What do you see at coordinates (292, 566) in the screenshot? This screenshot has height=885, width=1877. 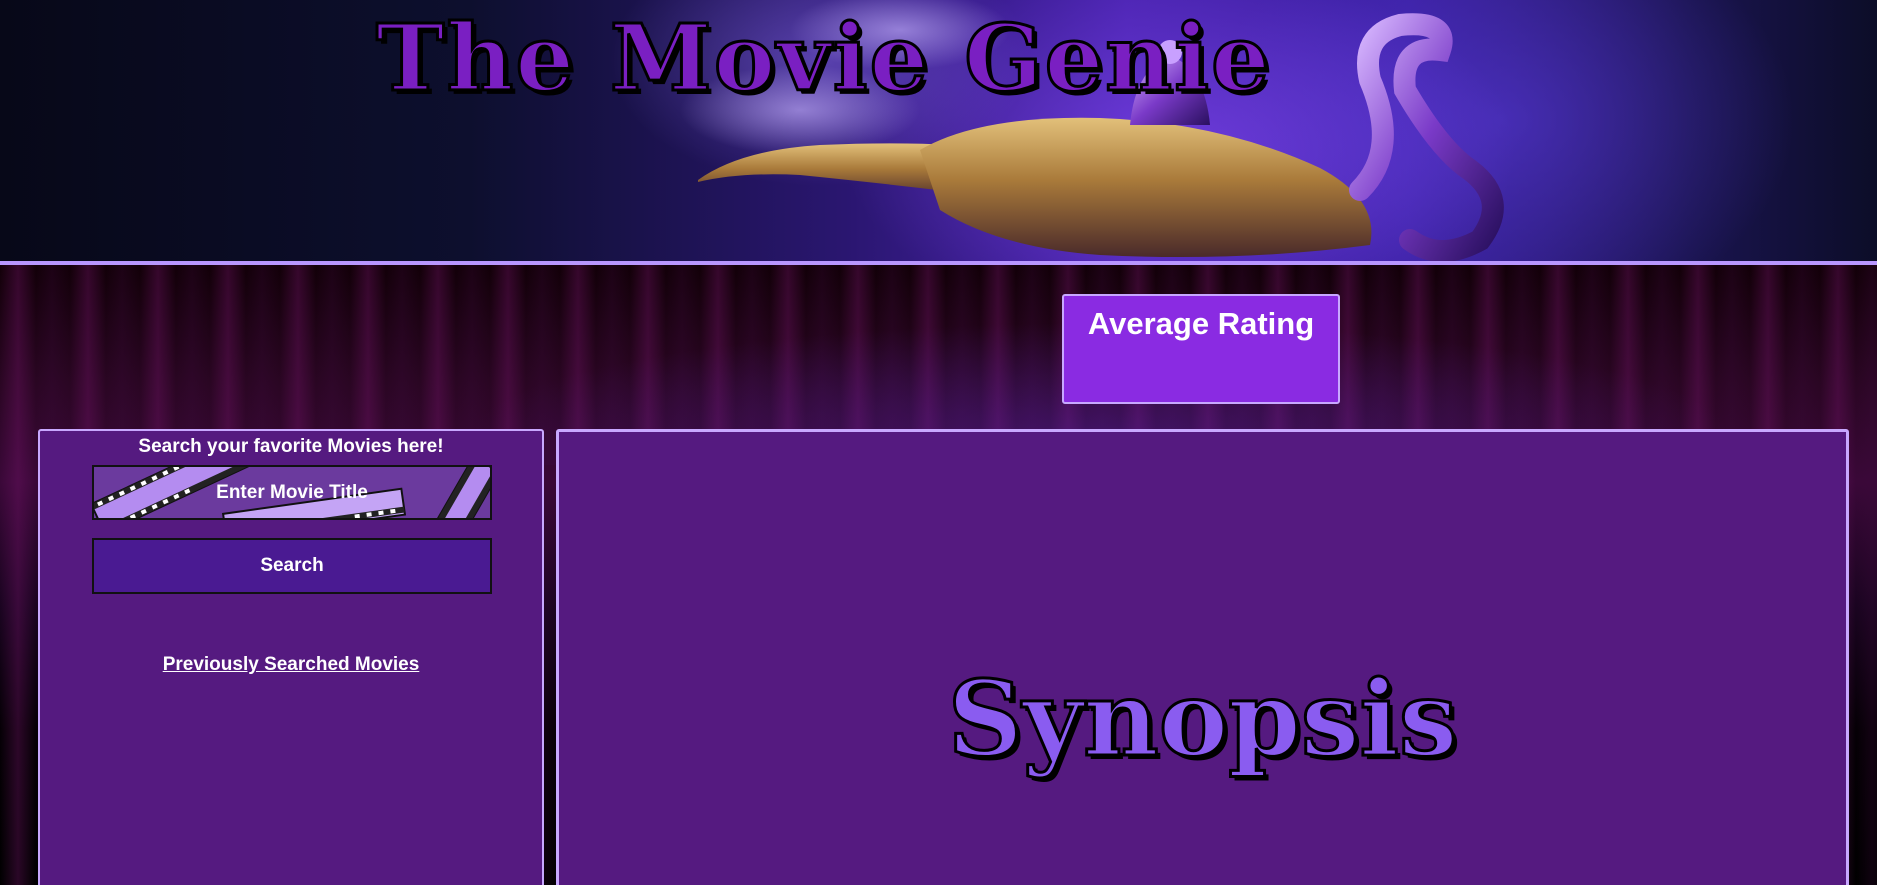 I see `search-button: Search` at bounding box center [292, 566].